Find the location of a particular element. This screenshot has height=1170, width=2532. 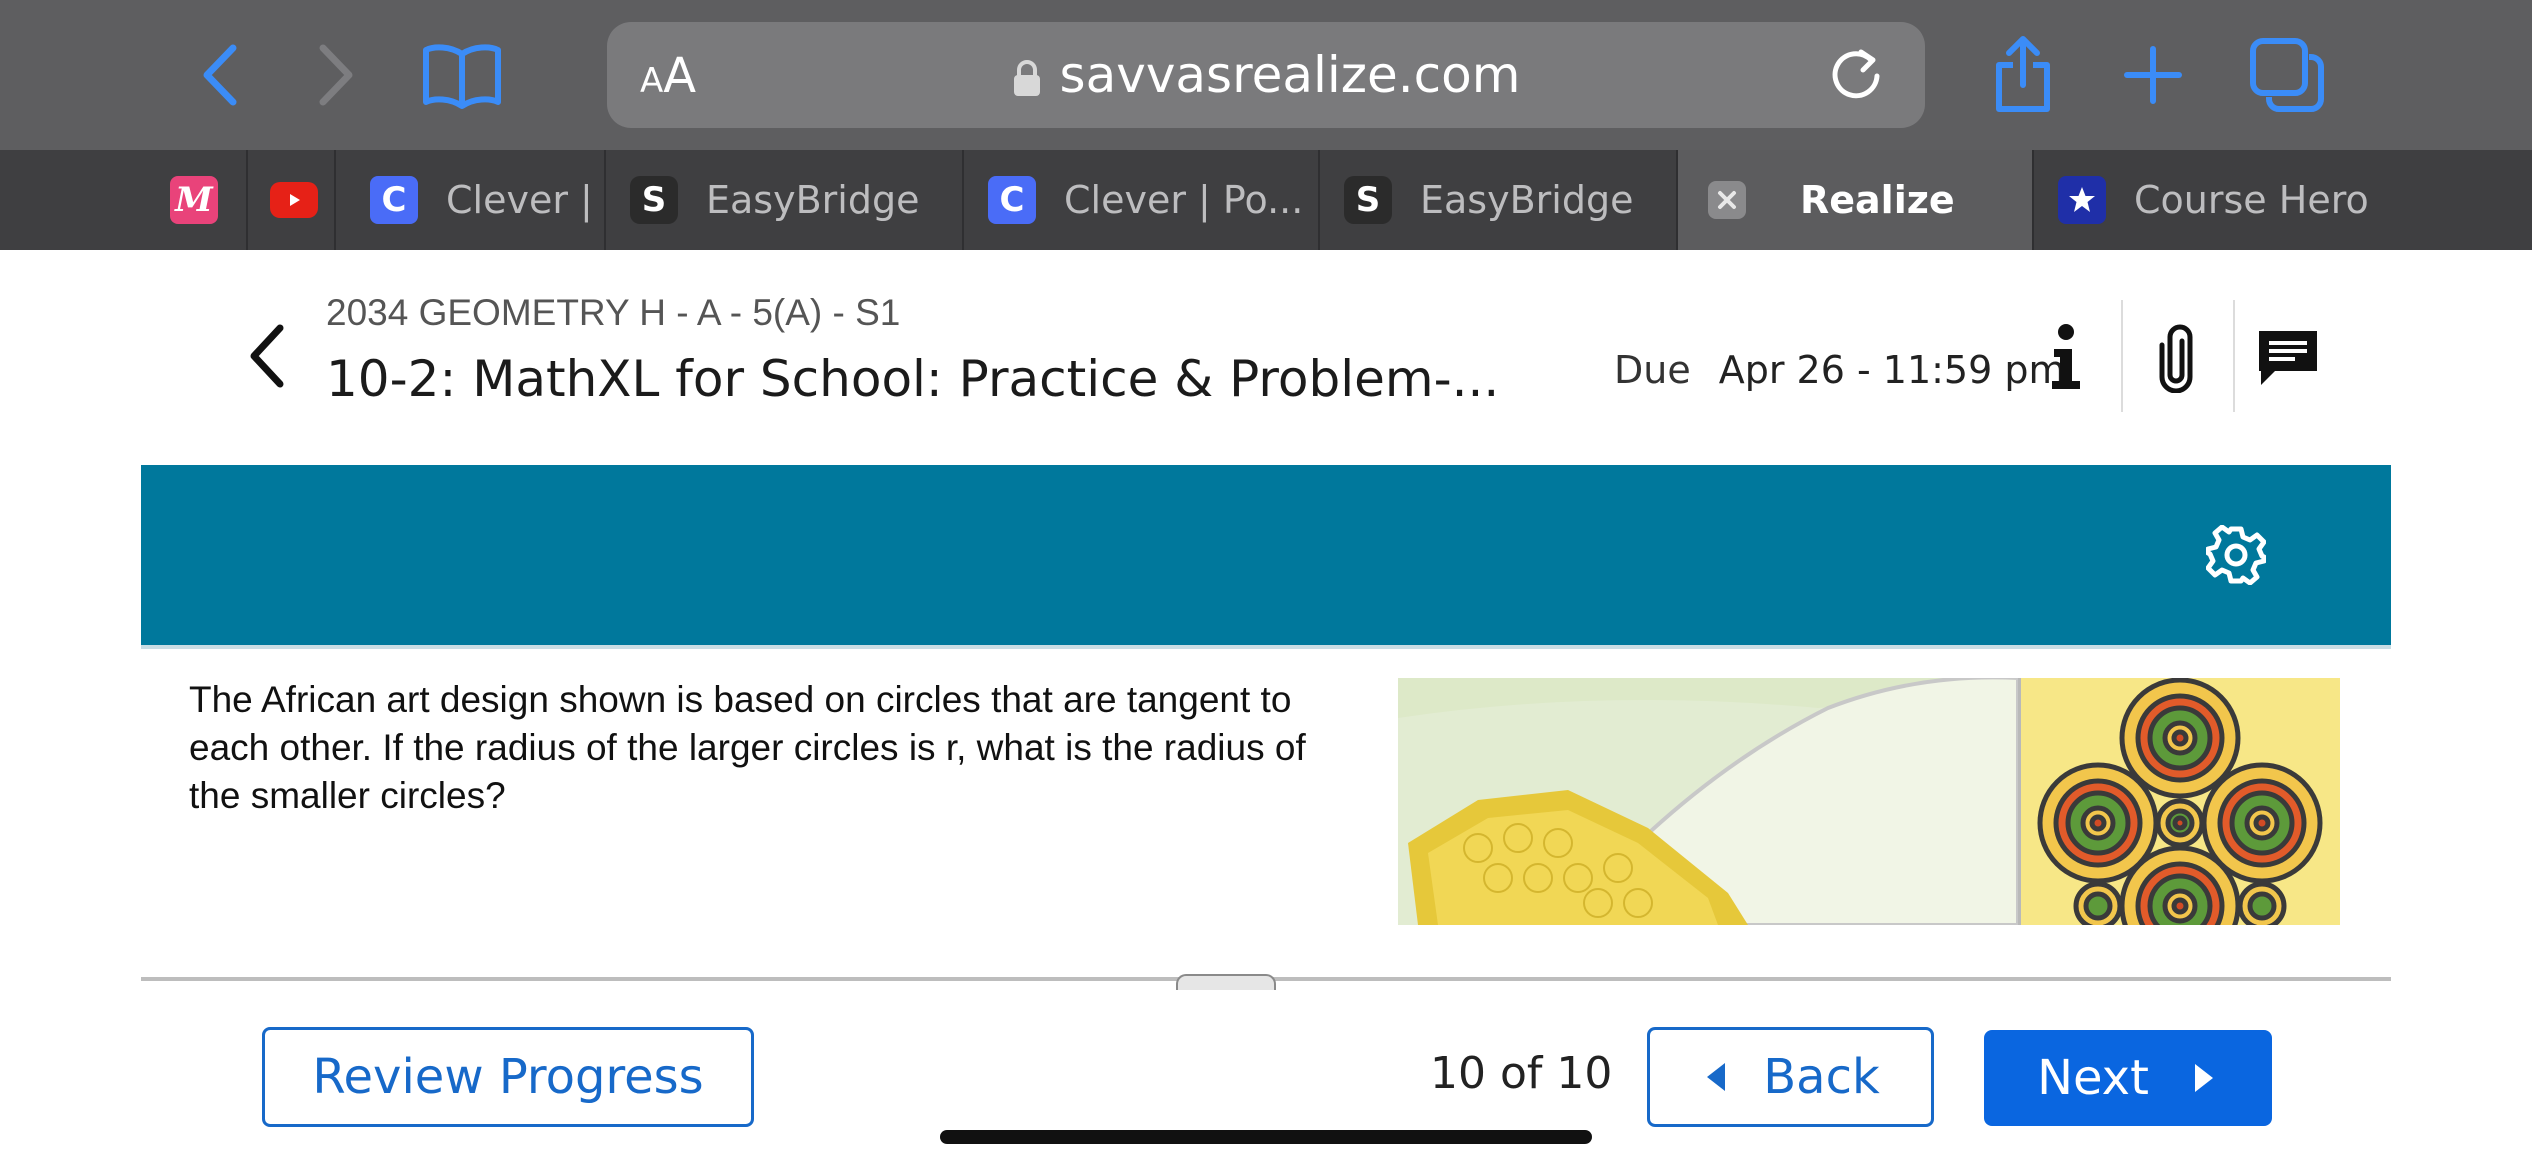

bookmarks-button is located at coordinates (462, 75).